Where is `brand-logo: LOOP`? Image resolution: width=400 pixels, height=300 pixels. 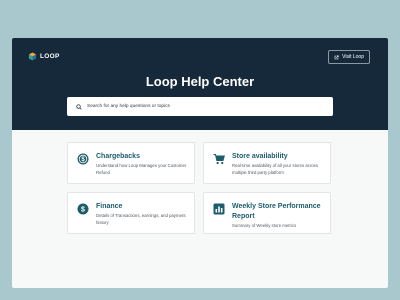 brand-logo: LOOP is located at coordinates (44, 56).